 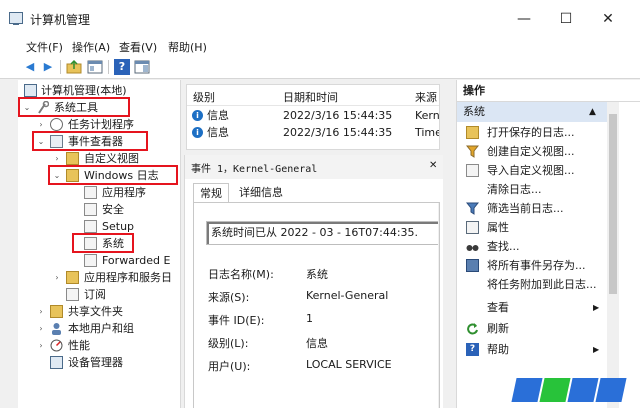 I want to click on collapse-up-icon: ▲, so click(x=592, y=112).